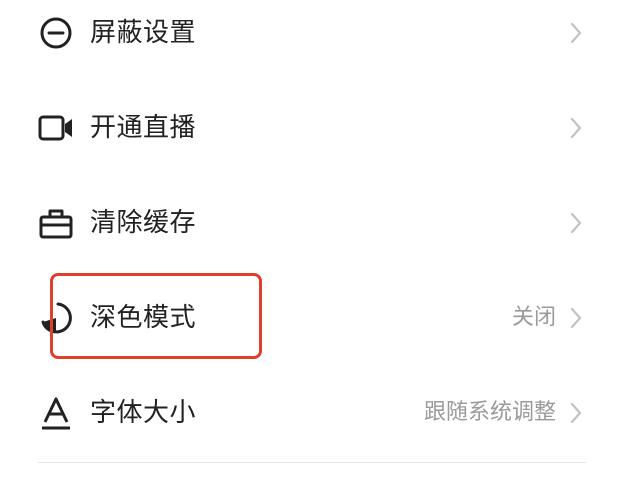  What do you see at coordinates (533, 317) in the screenshot?
I see `settings-item-value: 关闭` at bounding box center [533, 317].